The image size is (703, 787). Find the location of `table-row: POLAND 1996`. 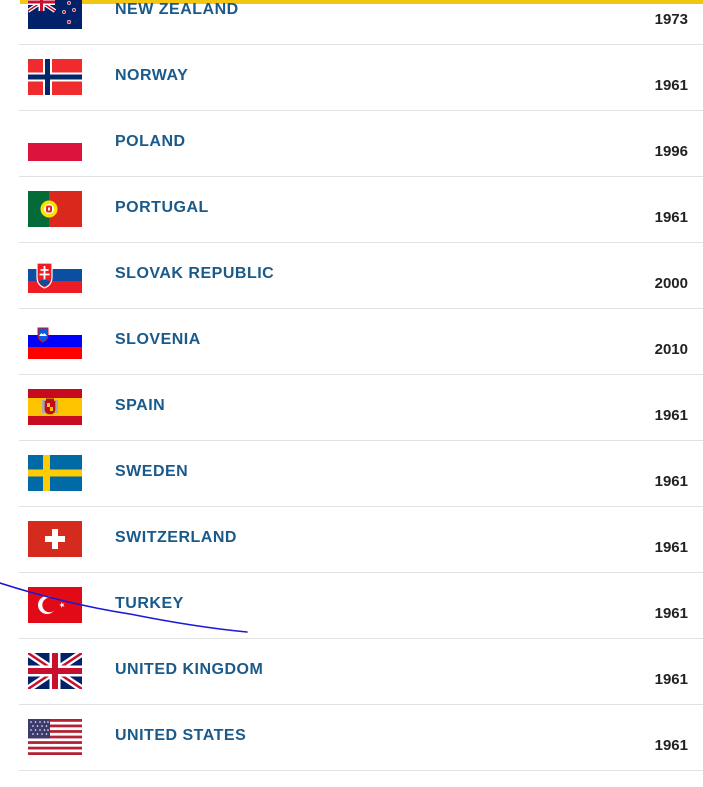

table-row: POLAND 1996 is located at coordinates (361, 144).